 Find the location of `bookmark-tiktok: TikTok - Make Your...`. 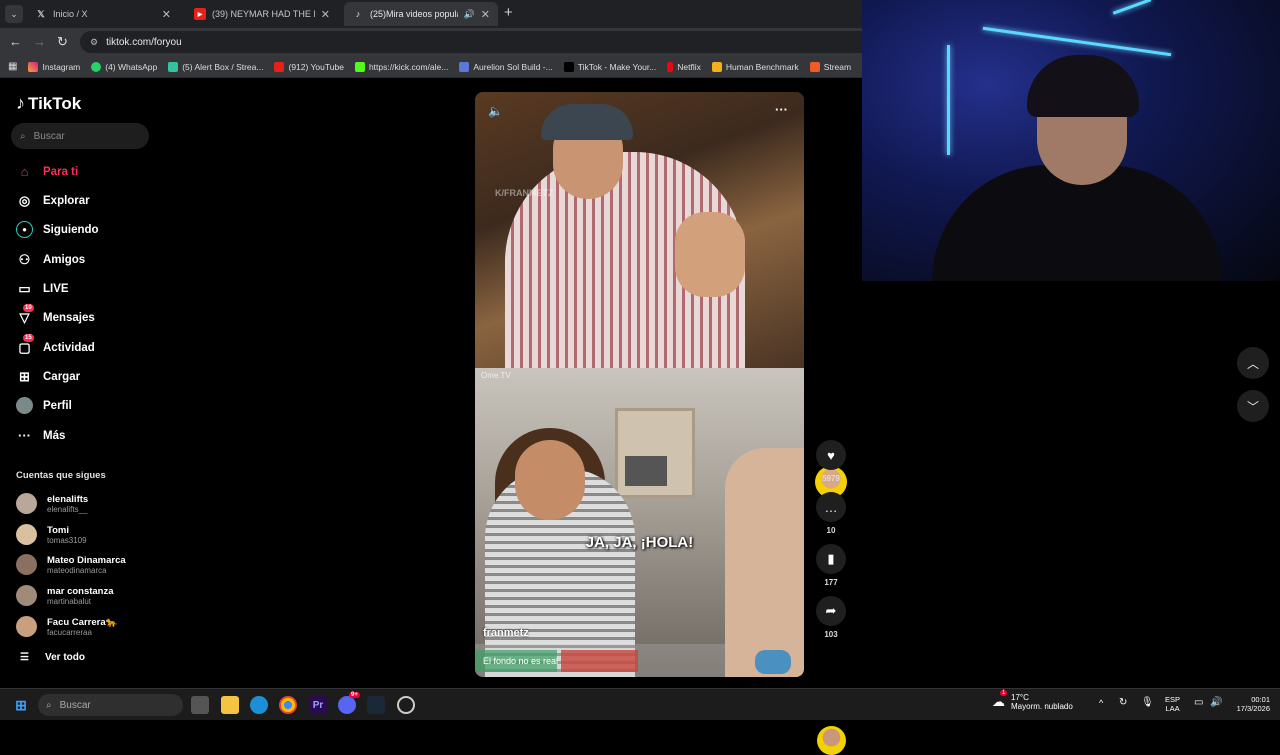

bookmark-tiktok: TikTok - Make Your... is located at coordinates (610, 66).